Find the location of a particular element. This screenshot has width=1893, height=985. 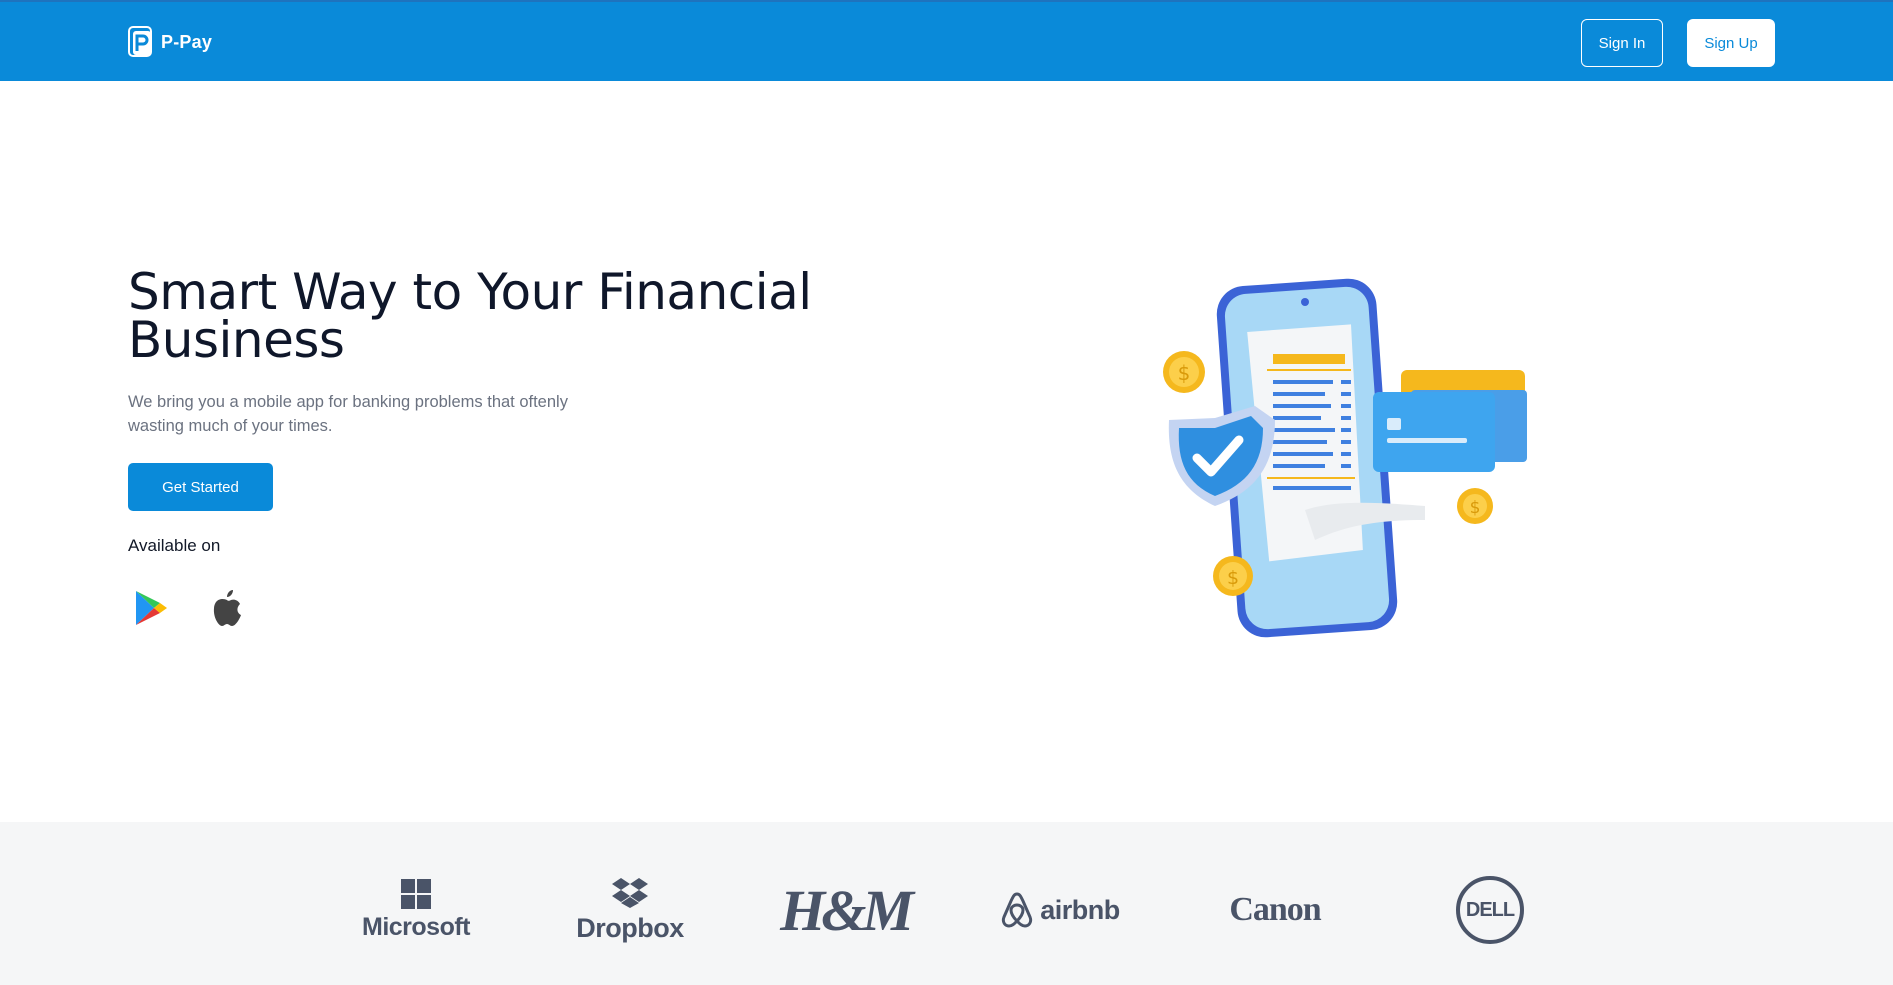

airbnb-icon is located at coordinates (1017, 910).